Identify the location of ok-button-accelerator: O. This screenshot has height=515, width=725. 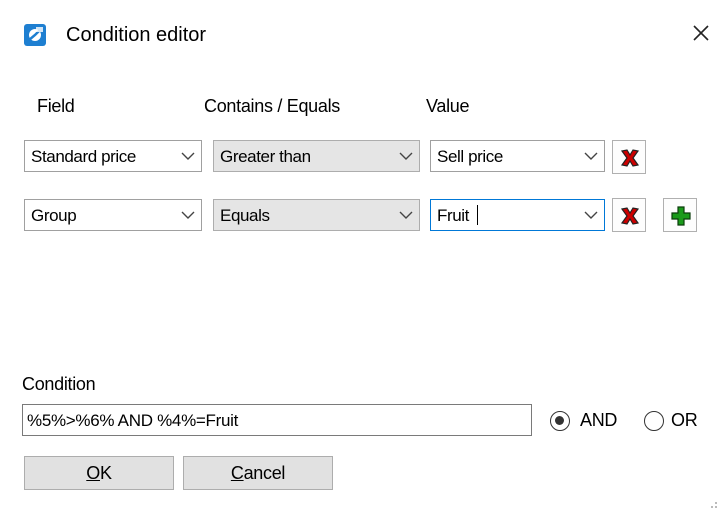
(93, 473).